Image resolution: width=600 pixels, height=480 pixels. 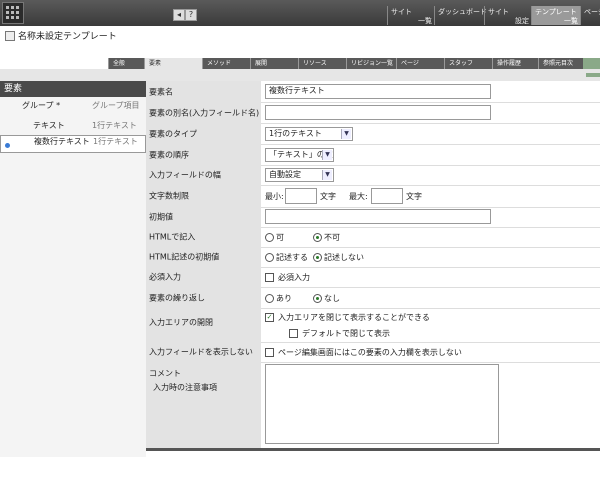 I want to click on label-type: 要素のタイプ, so click(x=173, y=133).